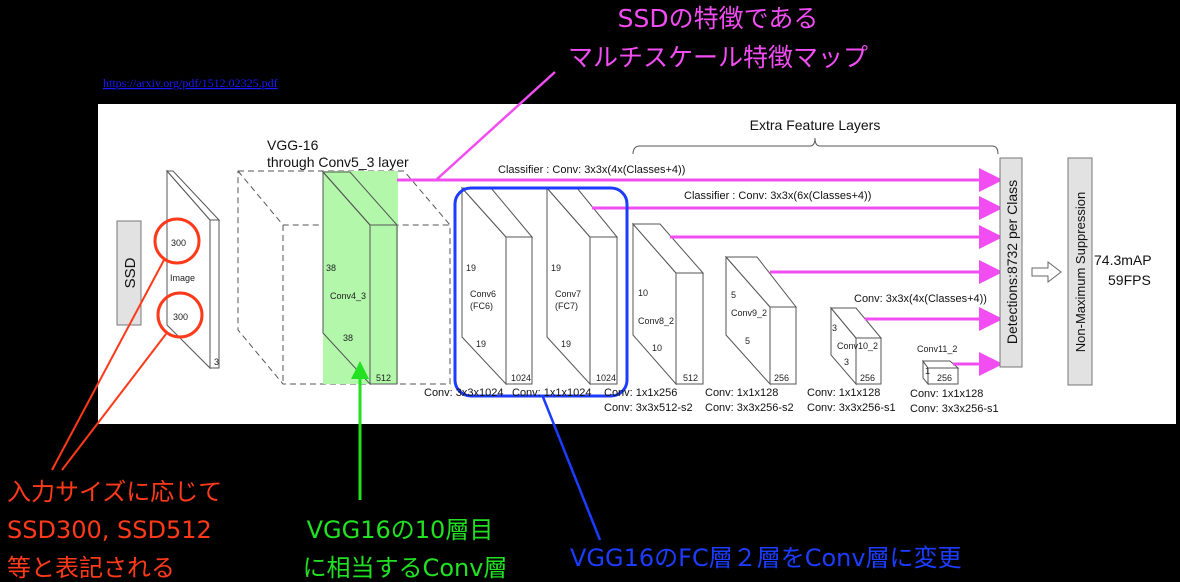 Image resolution: width=1180 pixels, height=582 pixels. Describe the element at coordinates (338, 162) in the screenshot. I see `vgg-subtitle: through Conv5_3 layer` at that location.